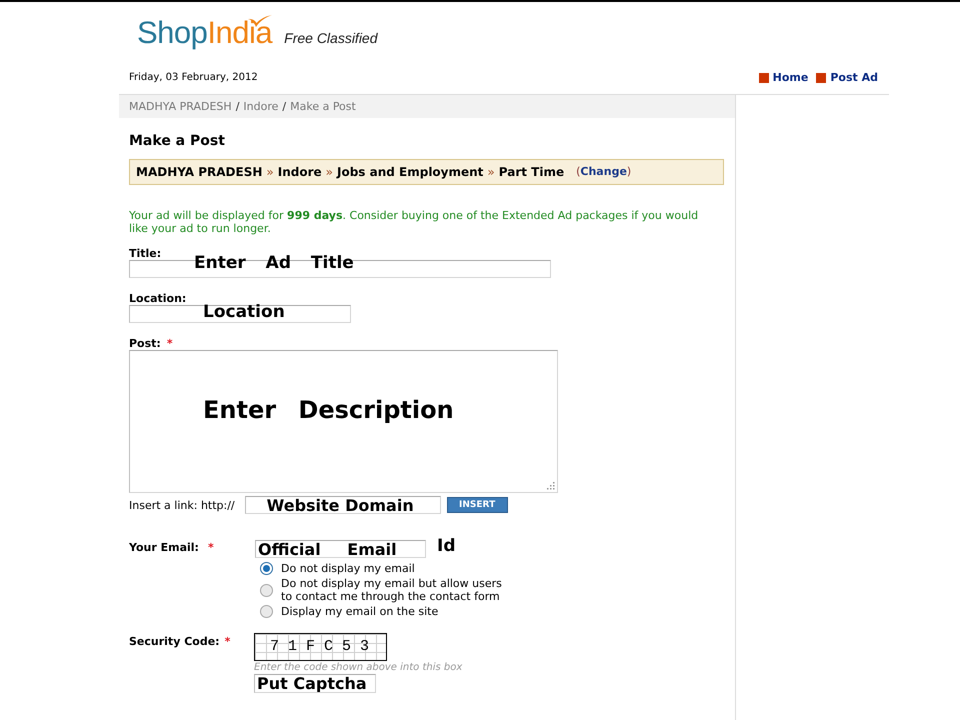  What do you see at coordinates (320, 647) in the screenshot?
I see `captcha-code: 7 1 F C 5 3` at bounding box center [320, 647].